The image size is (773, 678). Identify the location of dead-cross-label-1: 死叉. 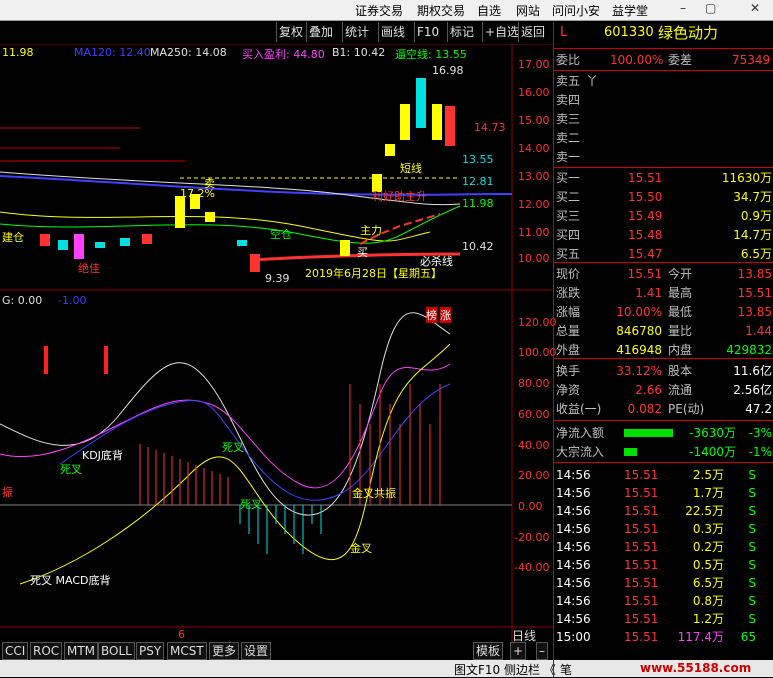
(71, 469).